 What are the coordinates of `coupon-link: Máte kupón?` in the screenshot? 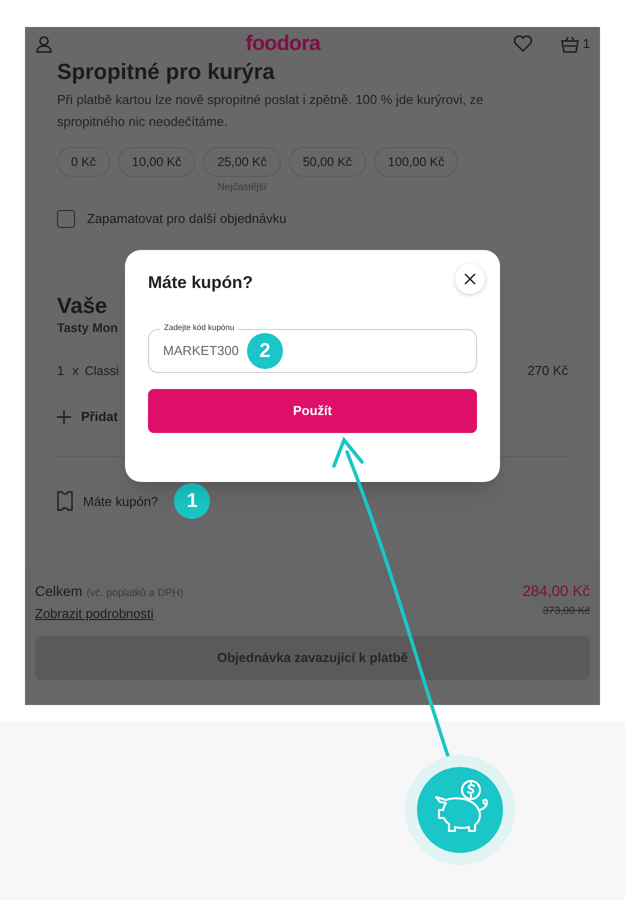 It's located at (120, 501).